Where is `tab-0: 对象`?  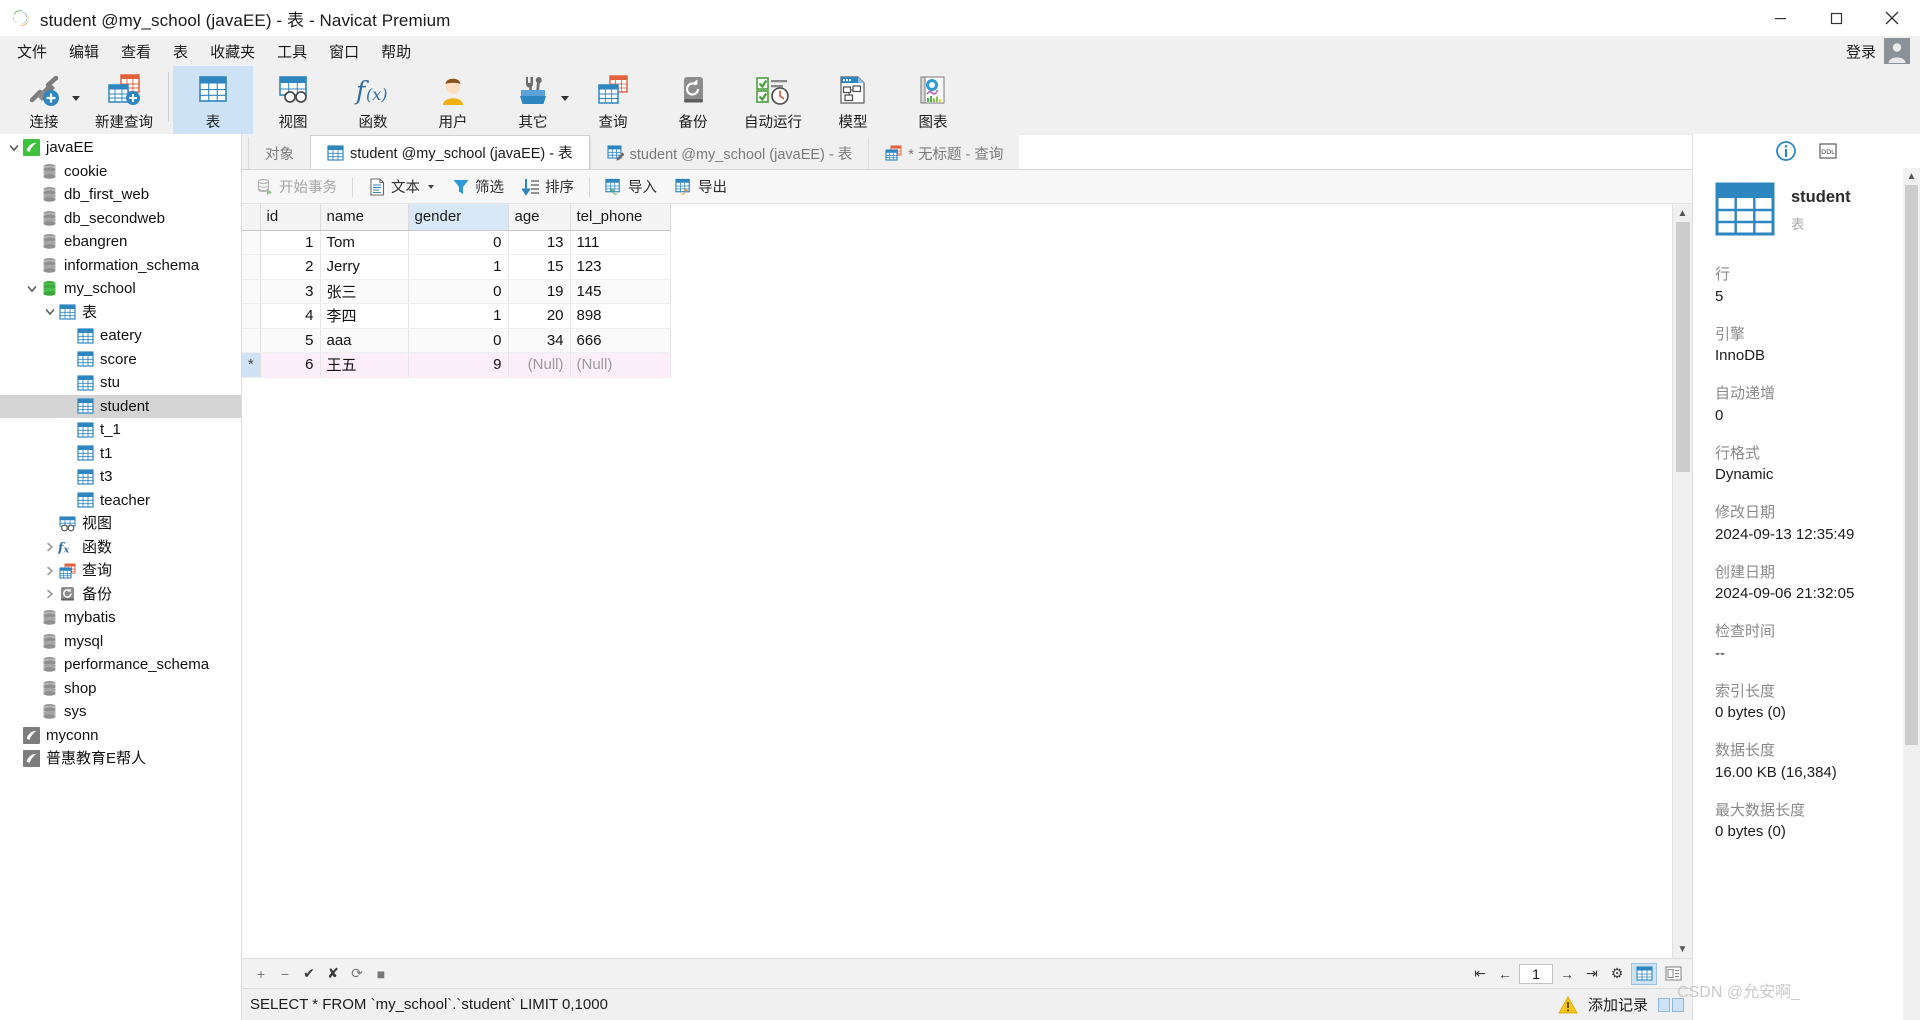
tab-0: 对象 is located at coordinates (279, 153).